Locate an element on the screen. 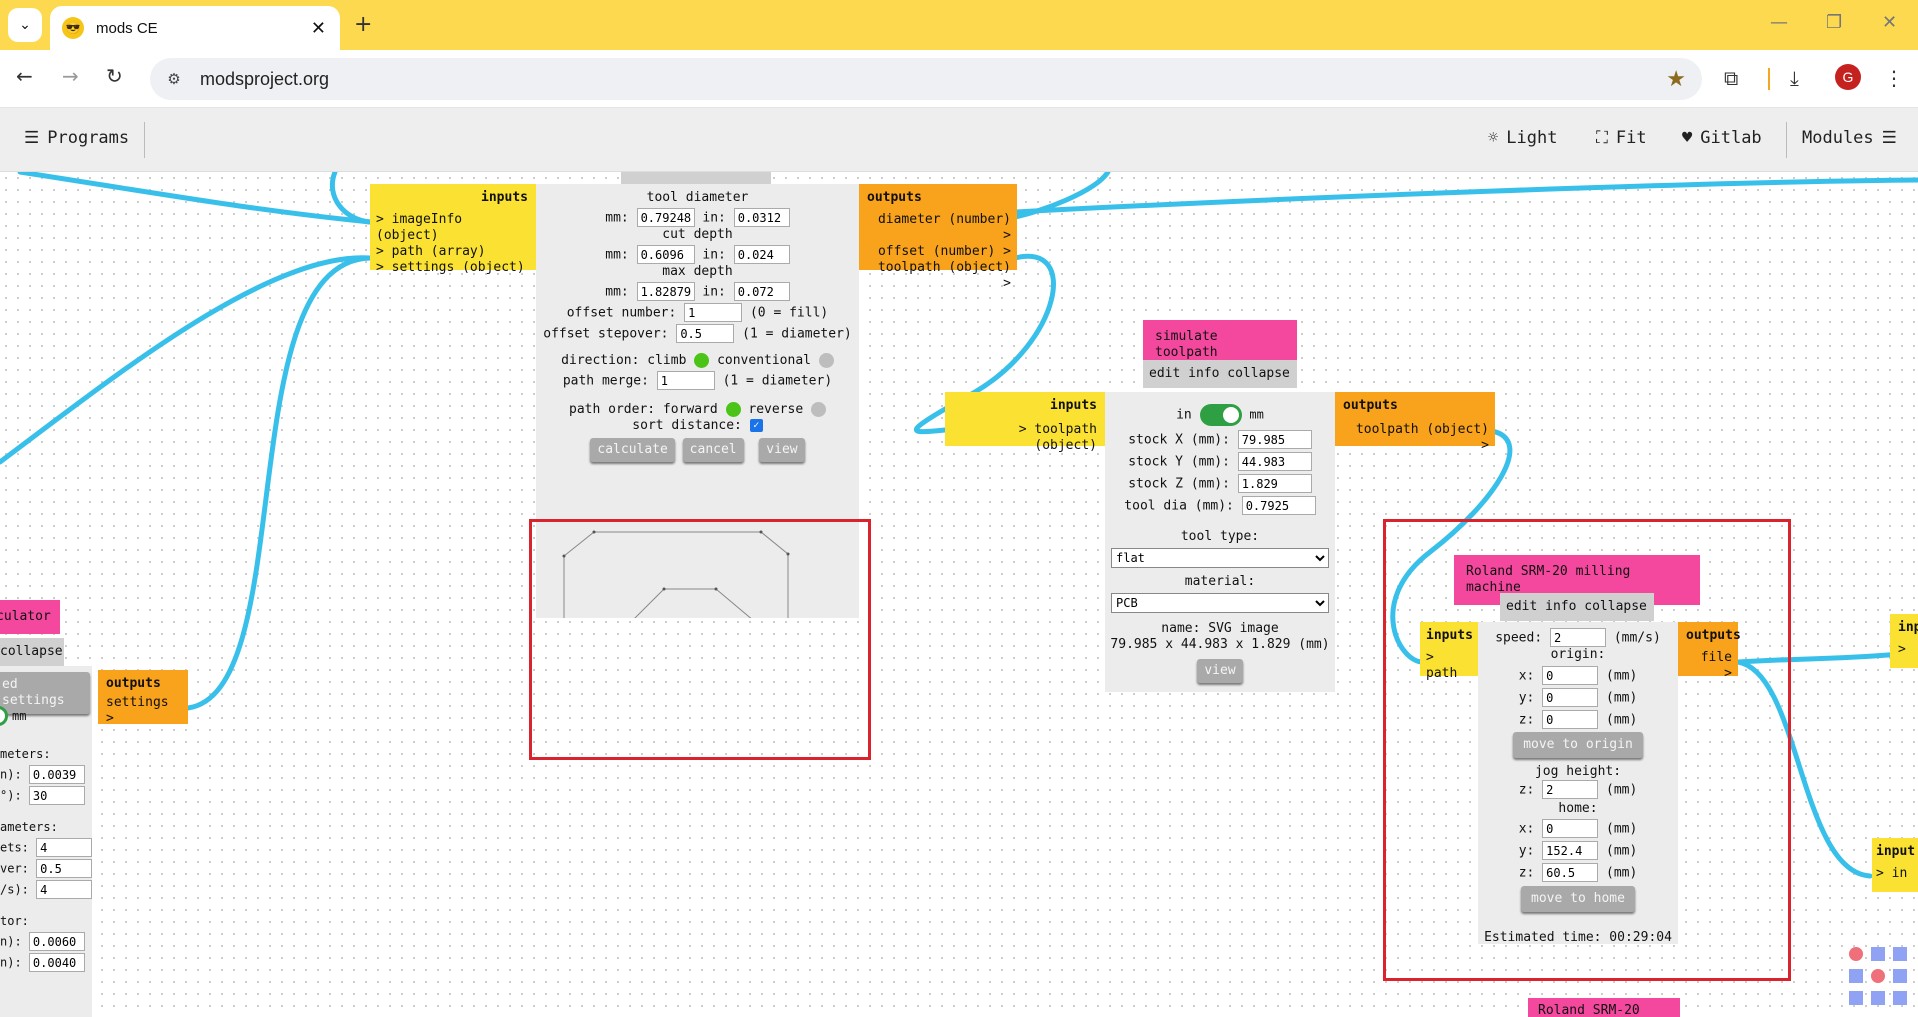  param-label: ver: is located at coordinates (14, 868).